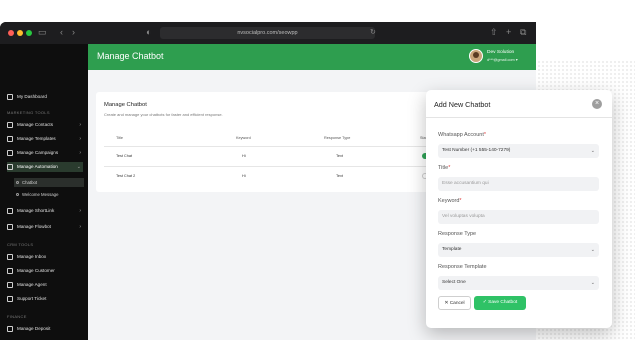 This screenshot has width=635, height=340. Describe the element at coordinates (34, 328) in the screenshot. I see `sidebar-item-label: Manage Deposit` at that location.